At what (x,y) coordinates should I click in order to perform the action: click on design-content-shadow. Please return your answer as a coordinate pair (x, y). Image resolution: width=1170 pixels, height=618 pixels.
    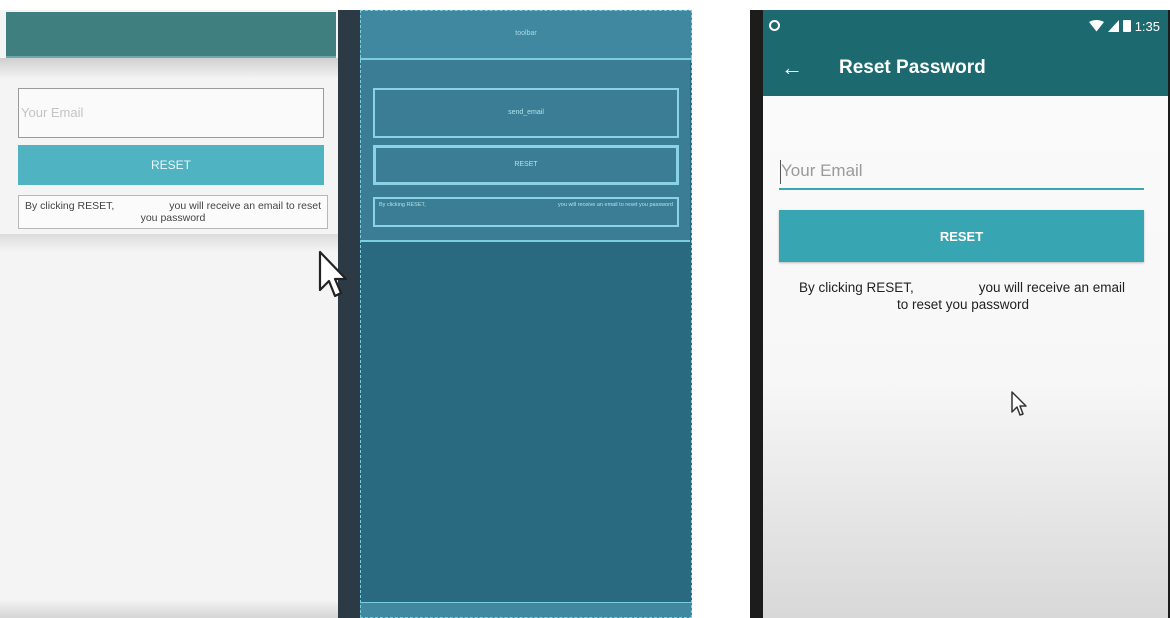
    Looking at the image, I should click on (169, 243).